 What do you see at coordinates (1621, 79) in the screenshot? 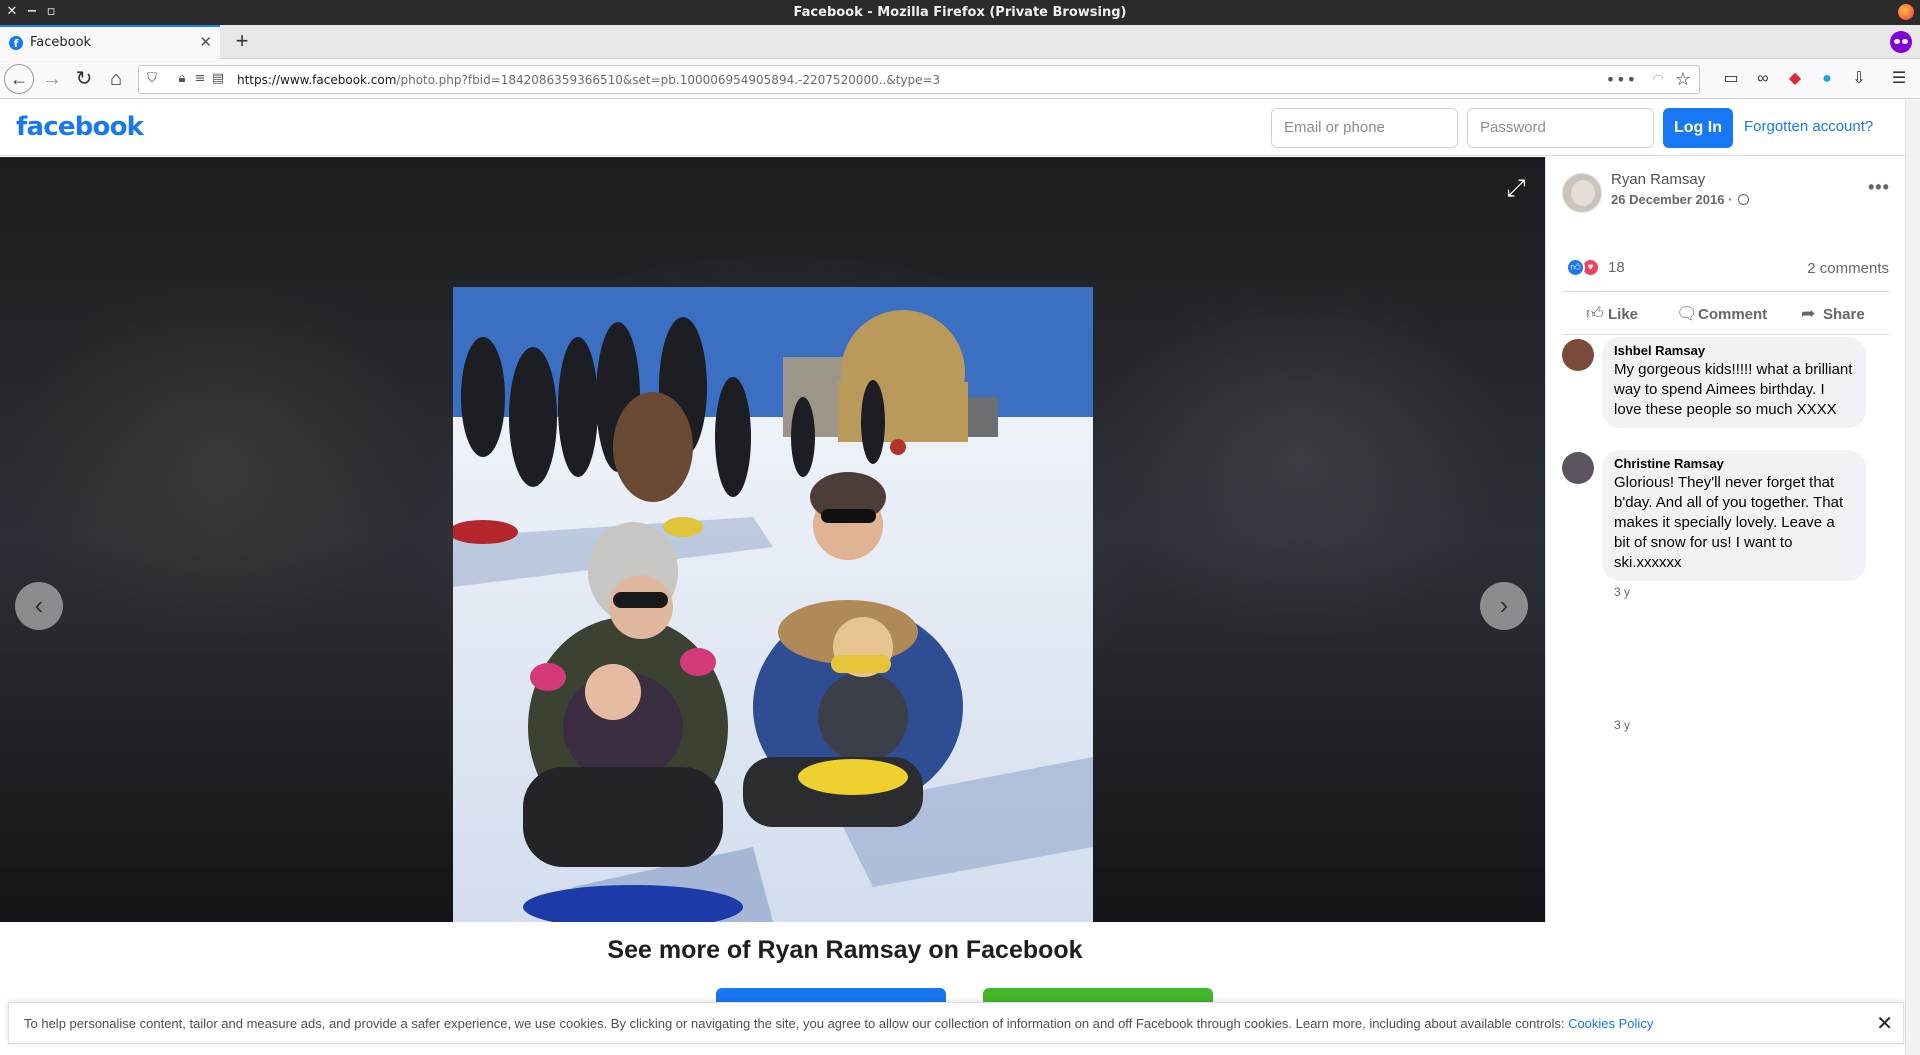
I see `page-actions-icon: •••` at bounding box center [1621, 79].